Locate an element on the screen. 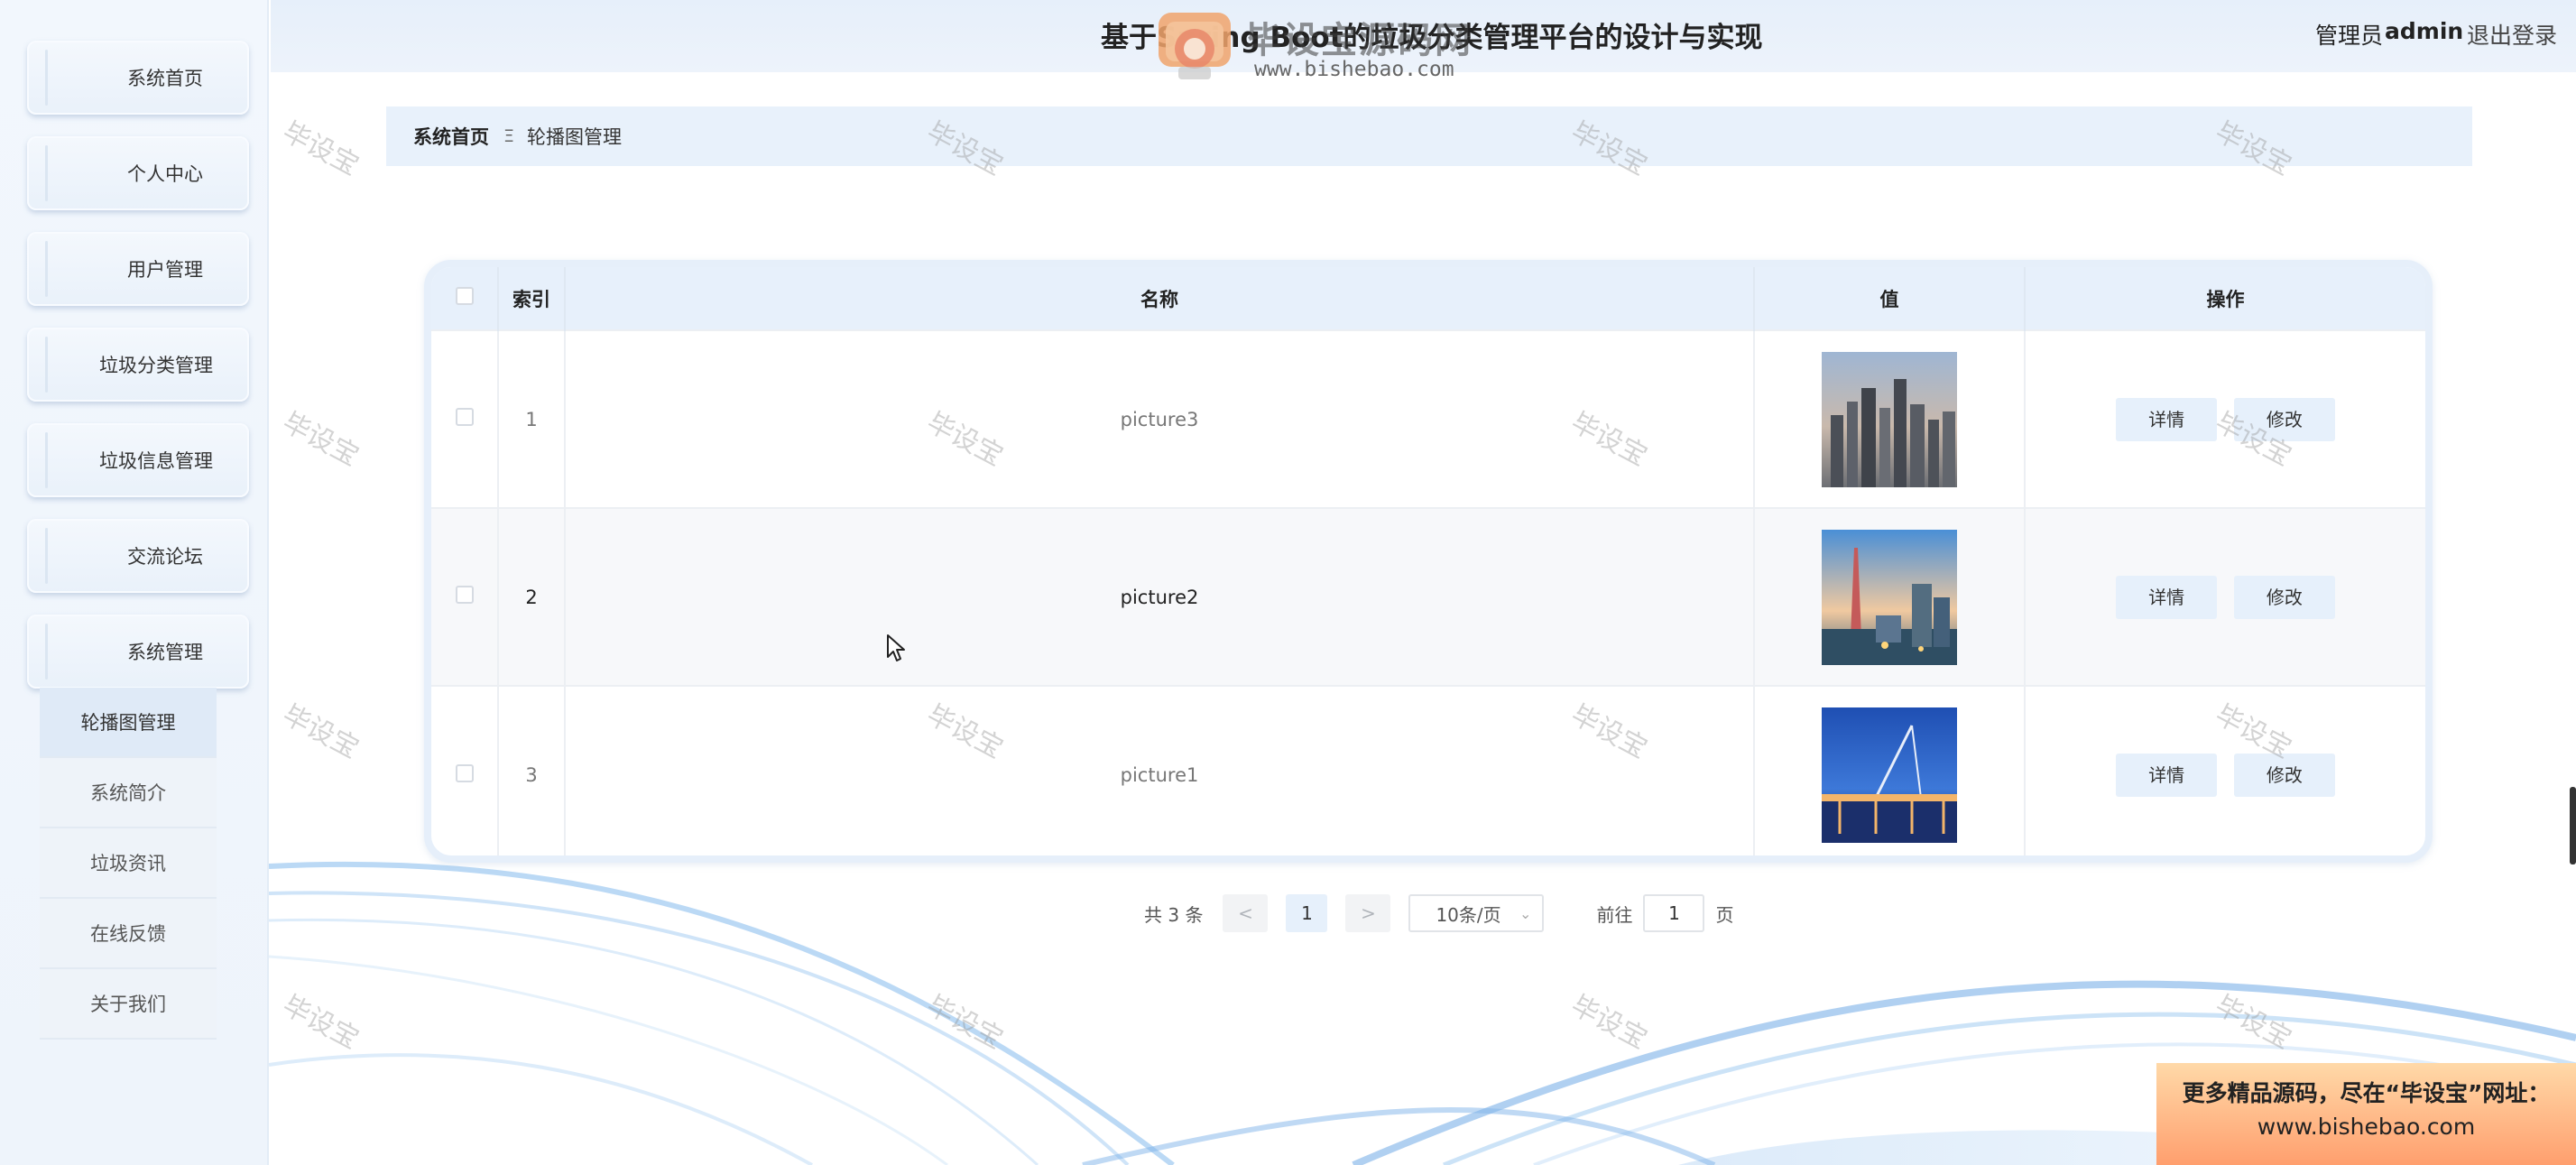 The image size is (2576, 1165). tower-city-image is located at coordinates (1889, 597).